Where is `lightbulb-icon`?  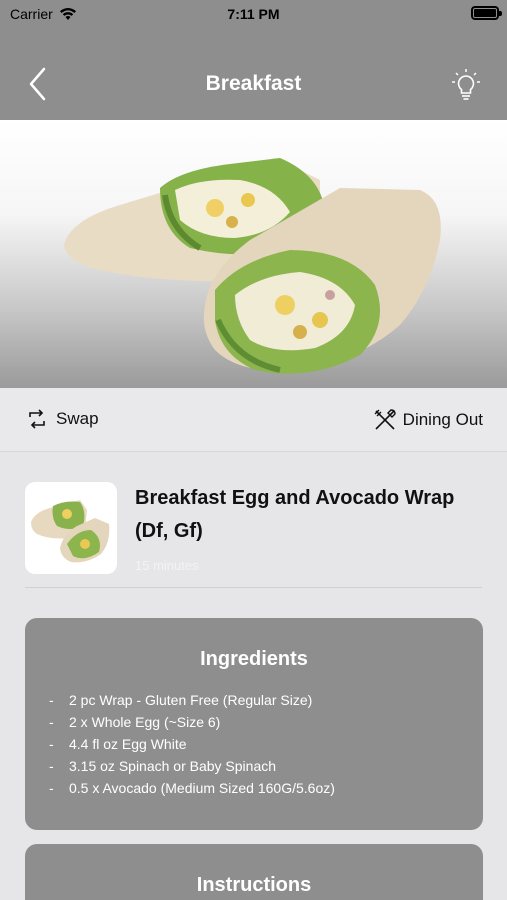
lightbulb-icon is located at coordinates (466, 85).